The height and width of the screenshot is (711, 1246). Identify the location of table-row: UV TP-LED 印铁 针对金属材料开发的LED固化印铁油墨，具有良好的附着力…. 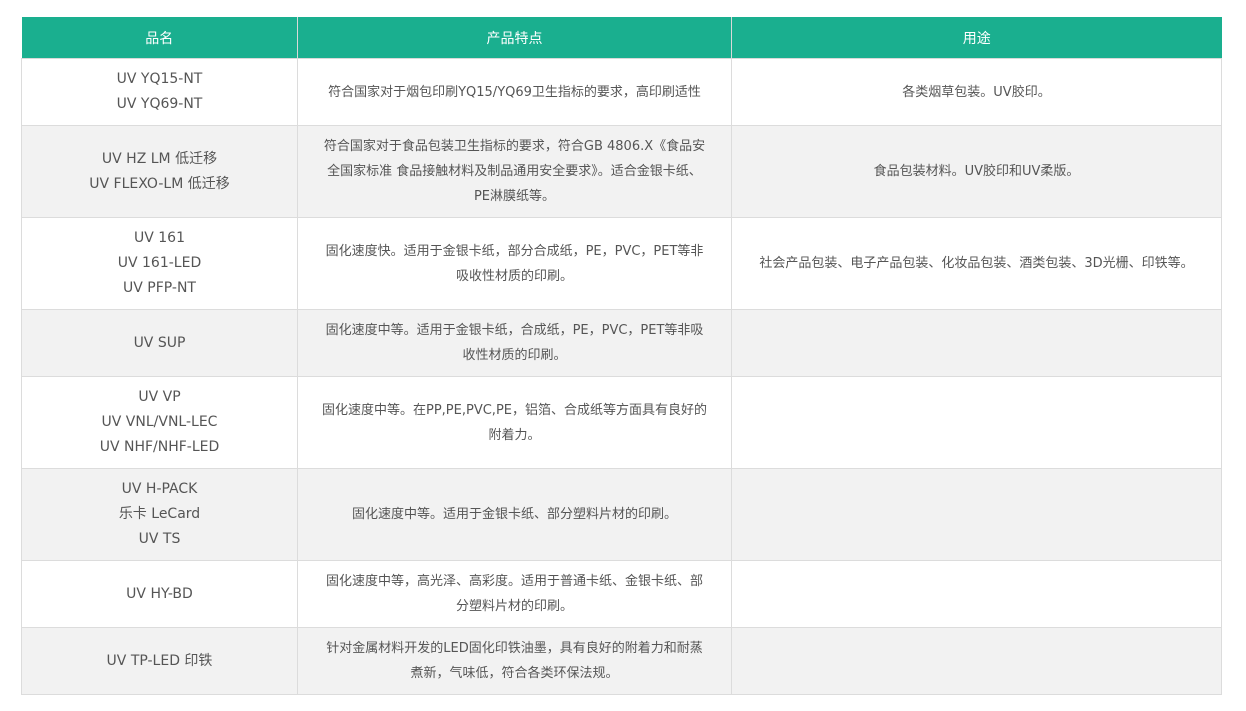
(621, 661).